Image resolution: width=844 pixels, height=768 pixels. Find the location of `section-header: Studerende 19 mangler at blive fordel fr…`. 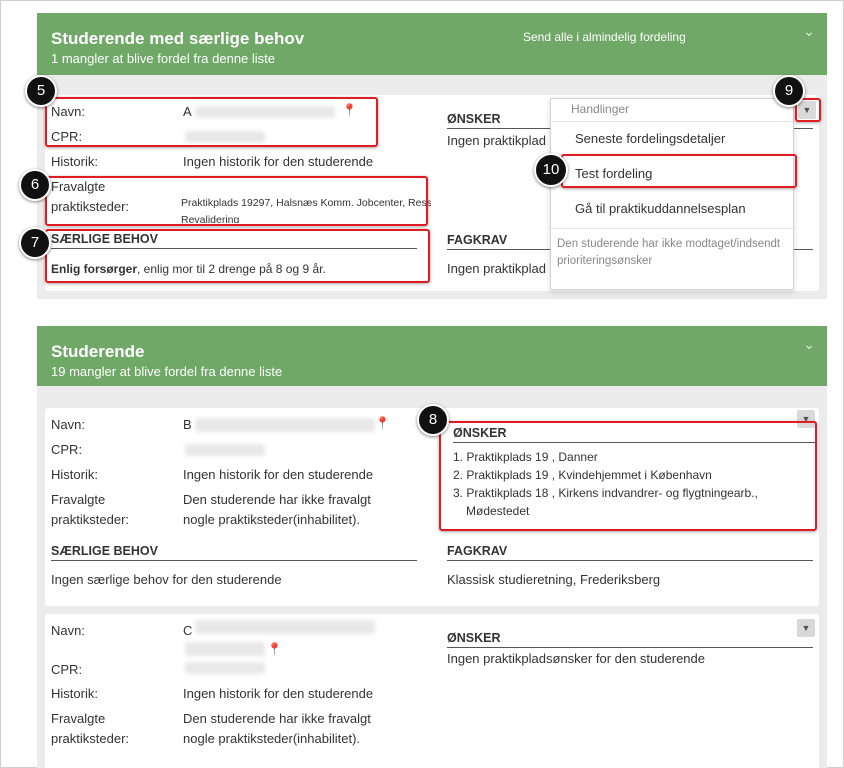

section-header: Studerende 19 mangler at blive fordel fr… is located at coordinates (432, 356).